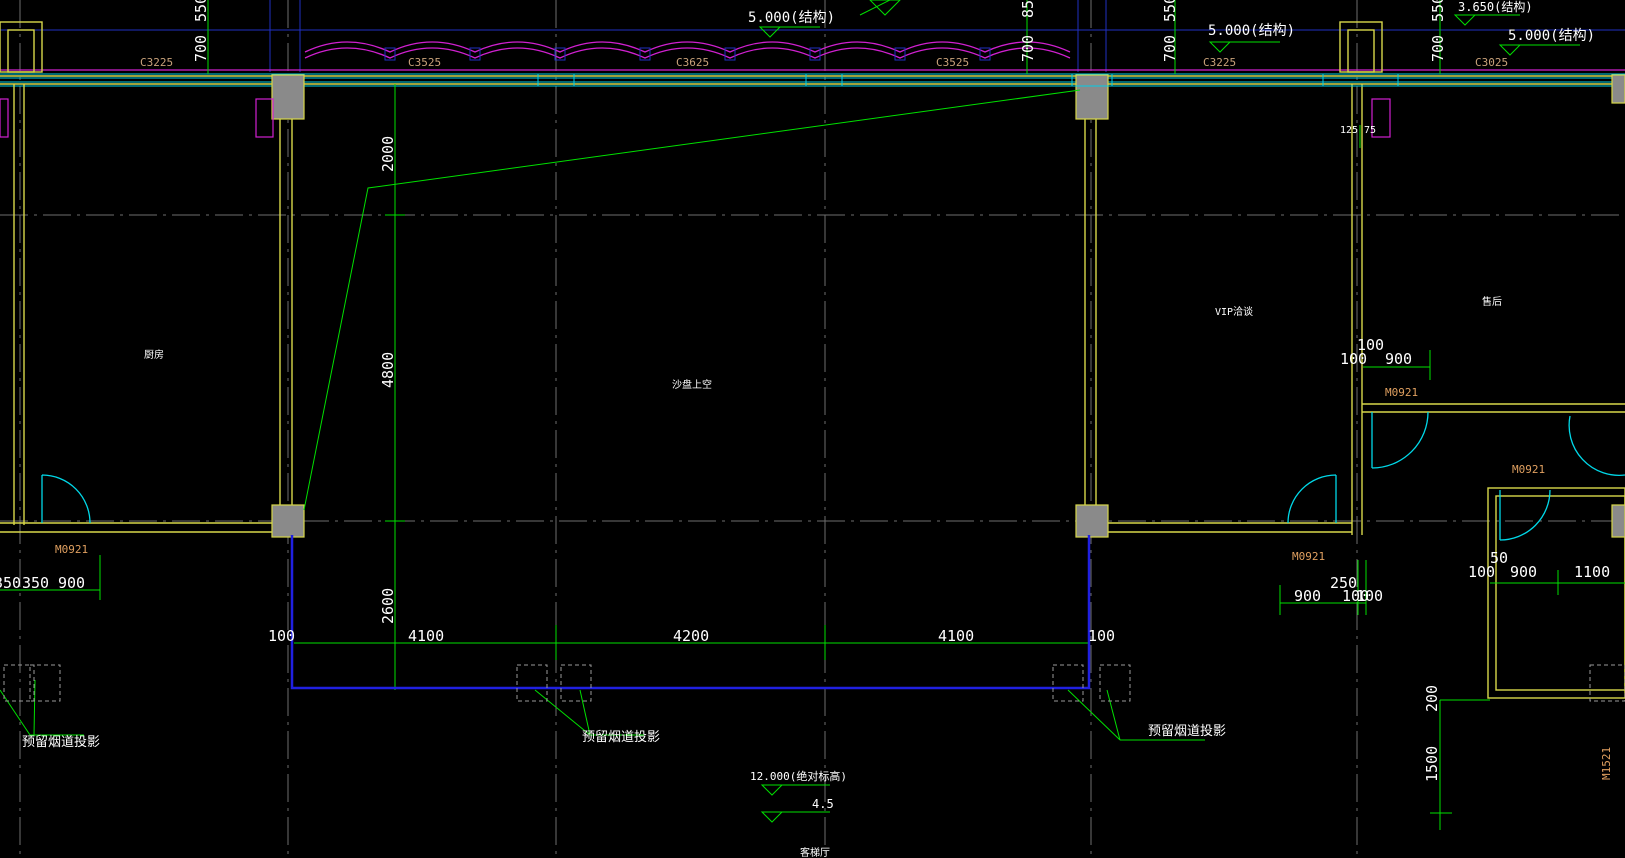 This screenshot has width=1625, height=858. Describe the element at coordinates (1432, 698) in the screenshot. I see `dim-text: 200` at that location.